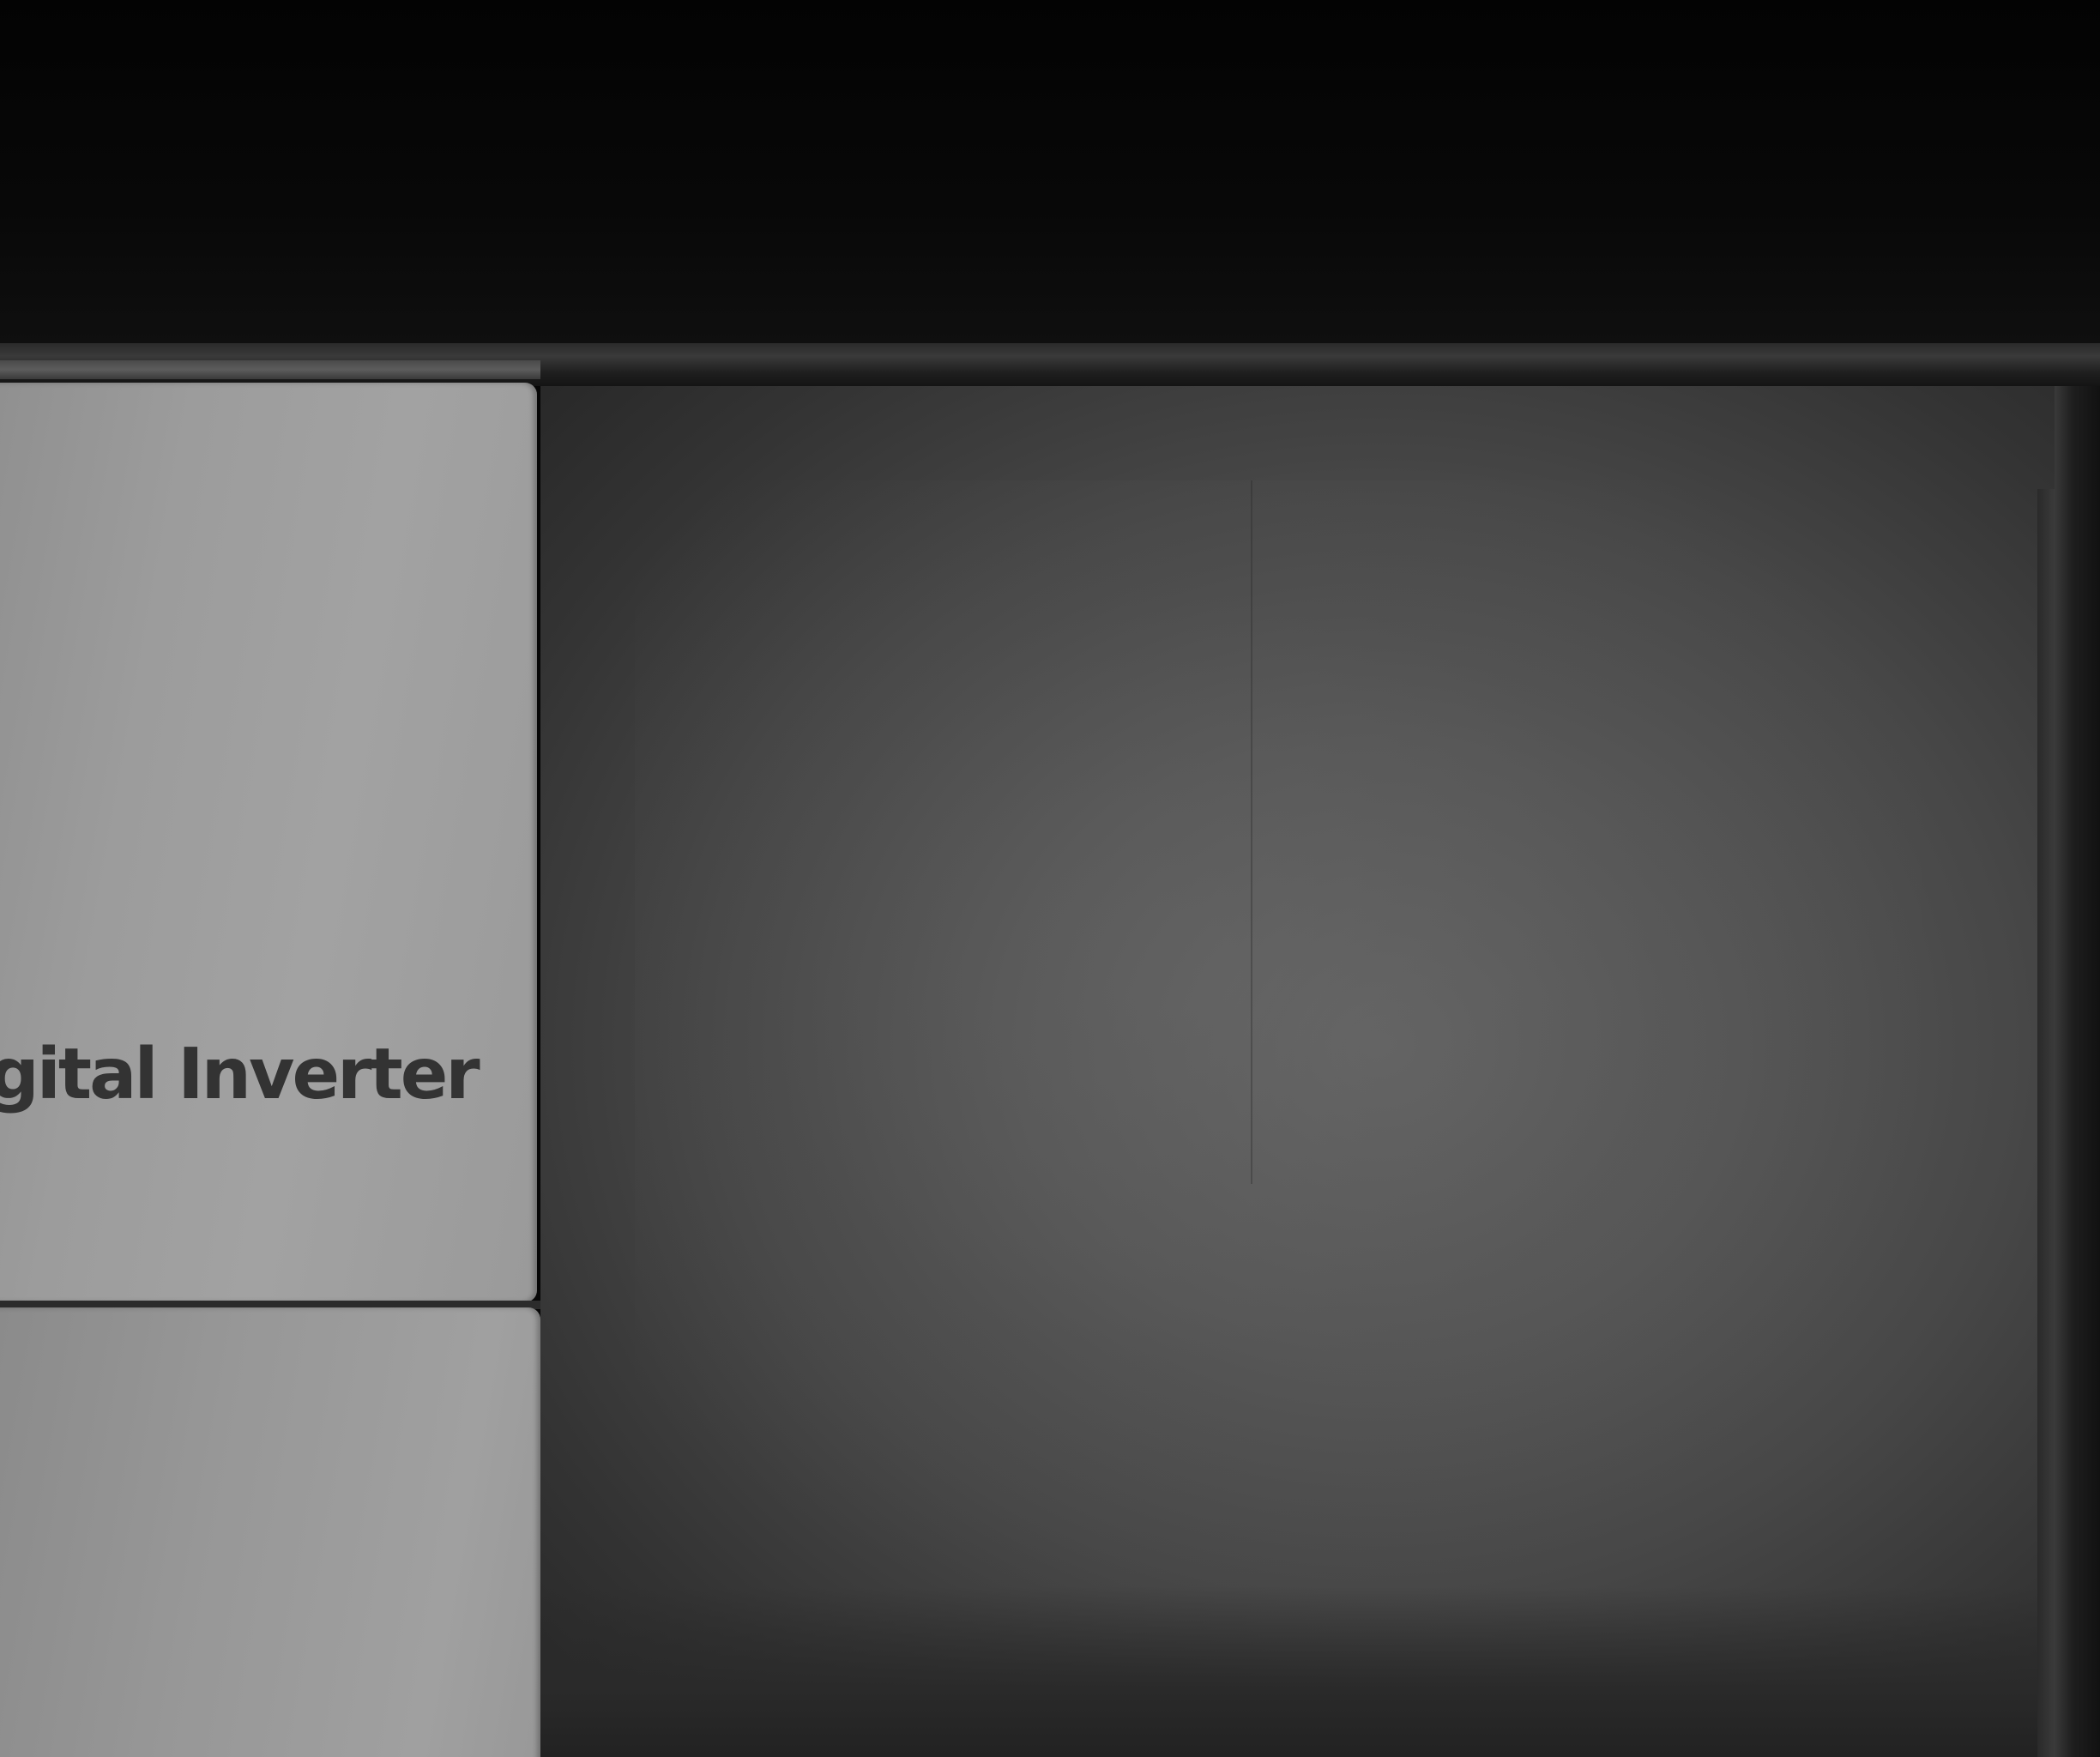 This screenshot has width=2100, height=1757. What do you see at coordinates (1251, 832) in the screenshot?
I see `cavity-seam` at bounding box center [1251, 832].